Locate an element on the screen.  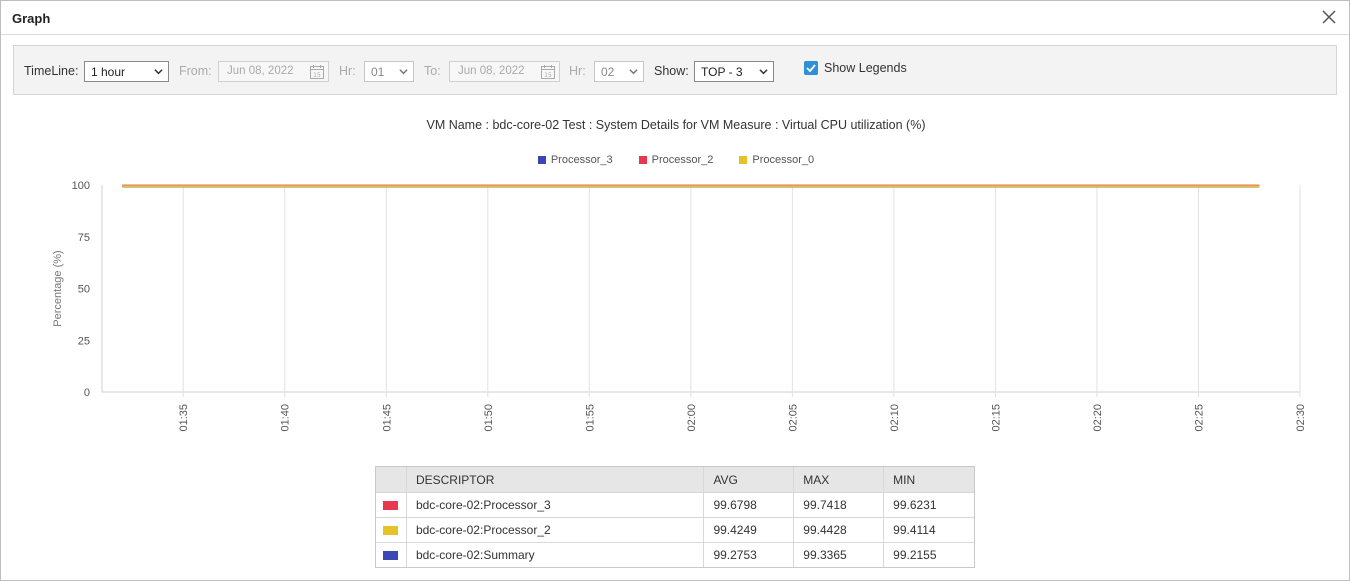
from-date-field: Jun 08, 2022 15 is located at coordinates (273, 71).